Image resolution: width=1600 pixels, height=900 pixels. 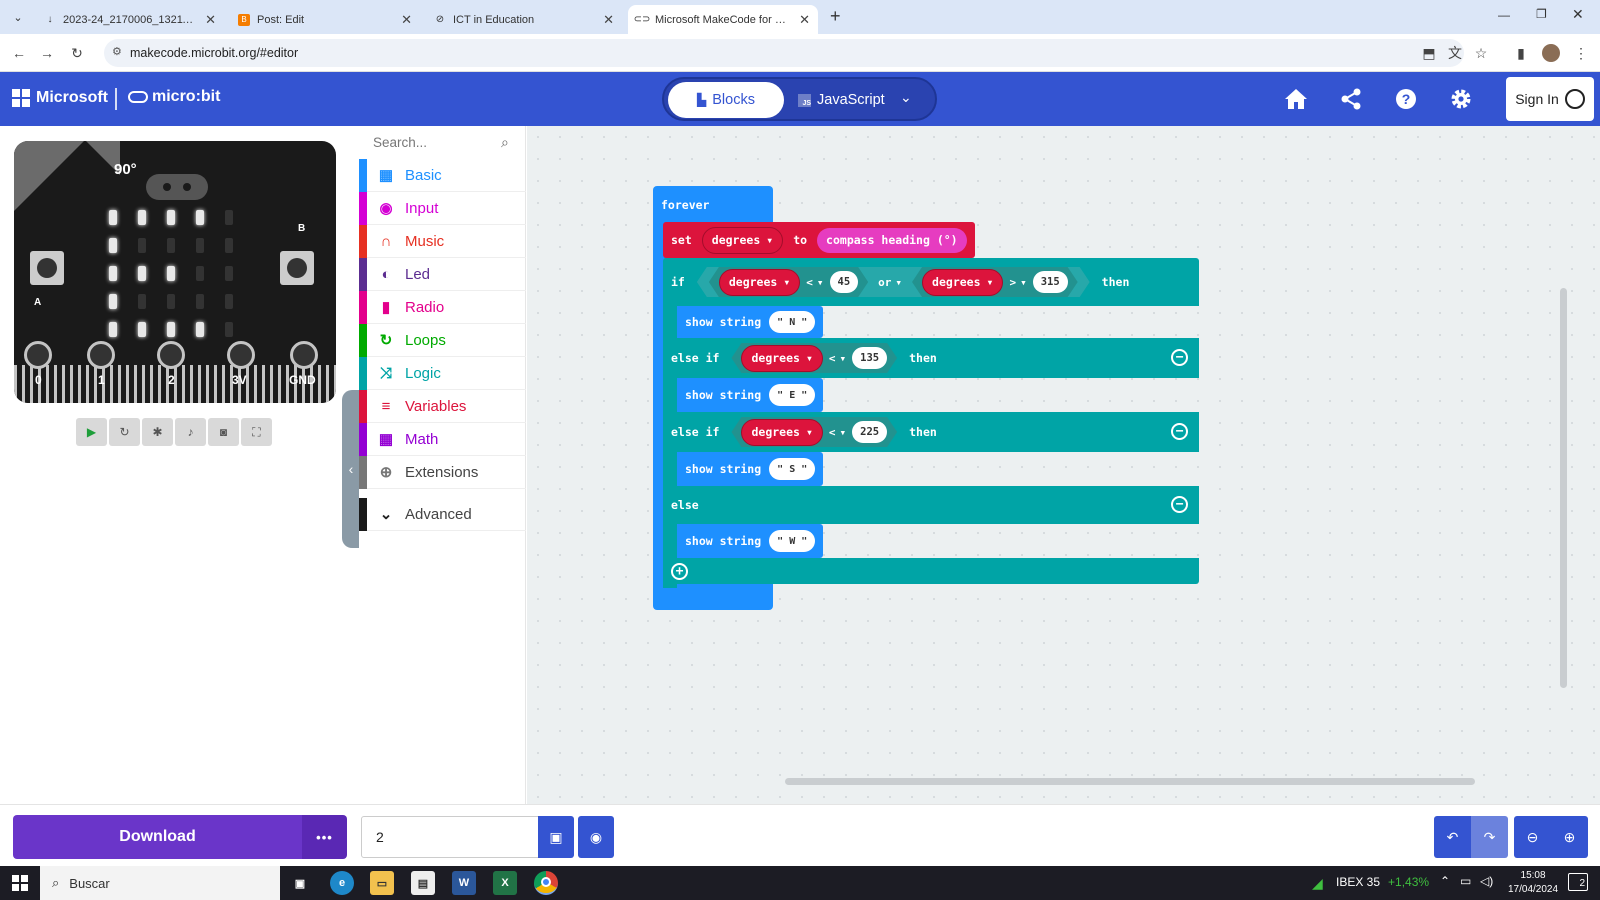 What do you see at coordinates (1406, 99) in the screenshot?
I see `help-icon: ?` at bounding box center [1406, 99].